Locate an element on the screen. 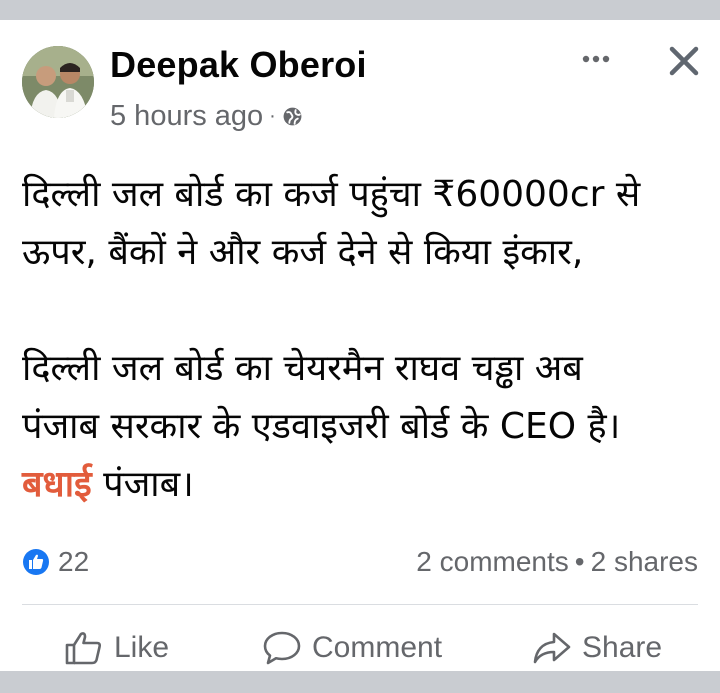 This screenshot has height=693, width=720. comment-icon is located at coordinates (282, 648).